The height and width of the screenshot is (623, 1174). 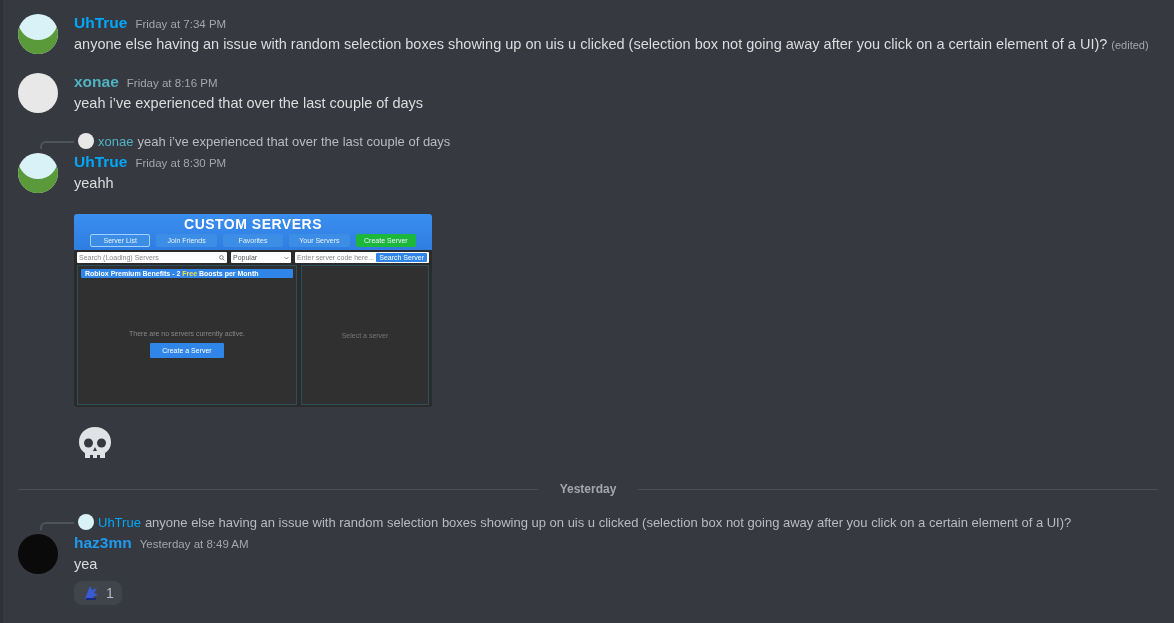 What do you see at coordinates (294, 141) in the screenshot?
I see `reply-preview: yeah i’ve experienced that over the last couple of days` at bounding box center [294, 141].